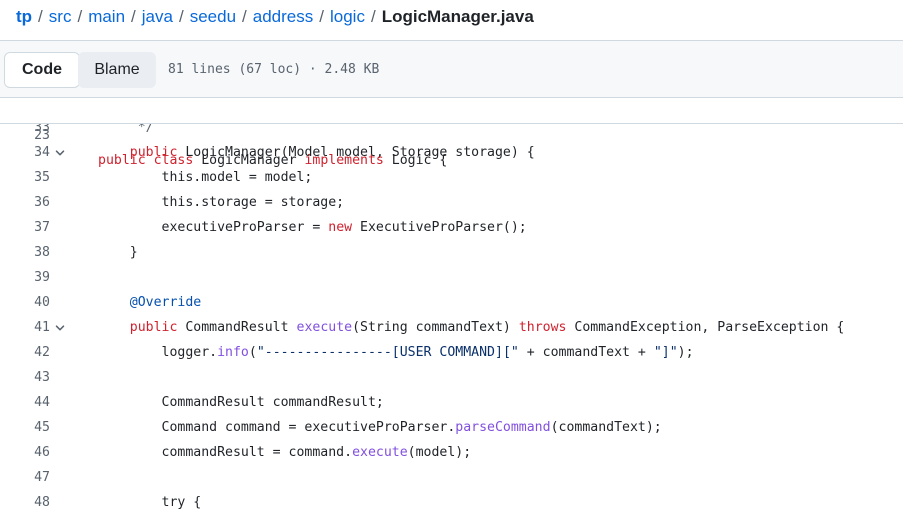 The height and width of the screenshot is (515, 903). Describe the element at coordinates (25, 477) in the screenshot. I see `line-number: 47` at that location.